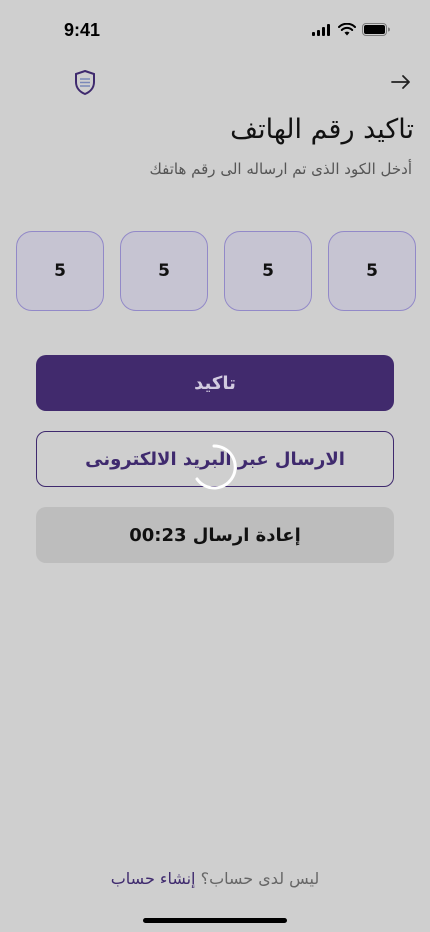 The image size is (430, 932). I want to click on otp-digit-4: 5, so click(60, 271).